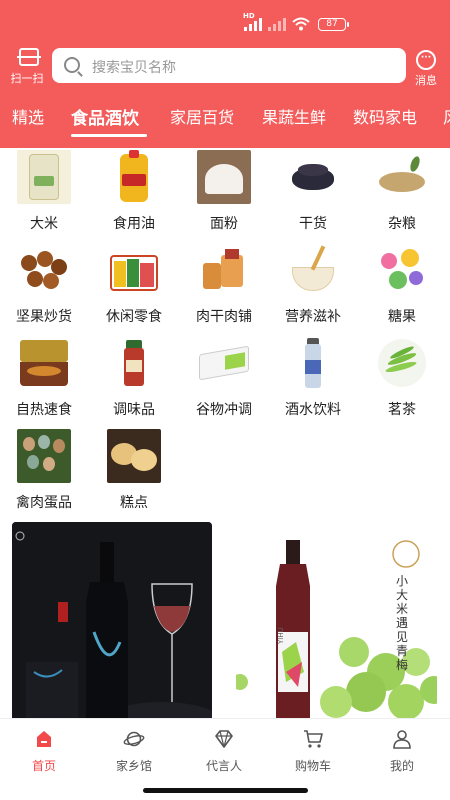  I want to click on category-label: 食用油, so click(134, 224).